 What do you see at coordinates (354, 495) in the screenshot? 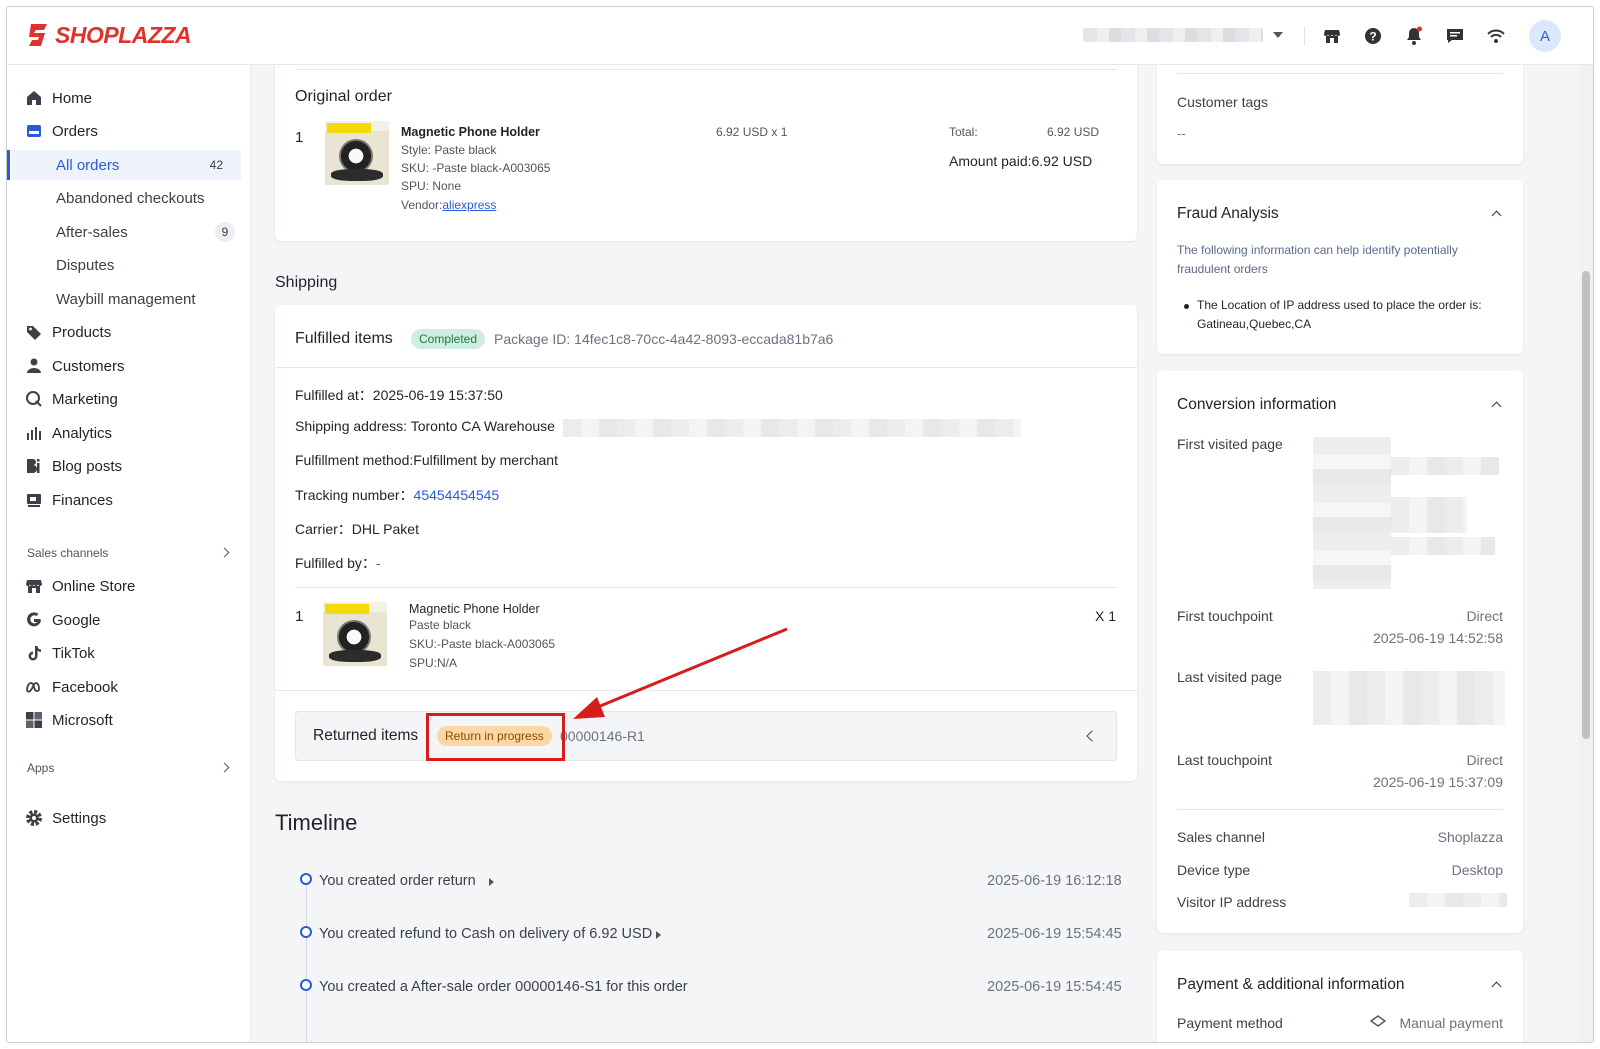
I see `tracking-label: Tracking number：` at bounding box center [354, 495].